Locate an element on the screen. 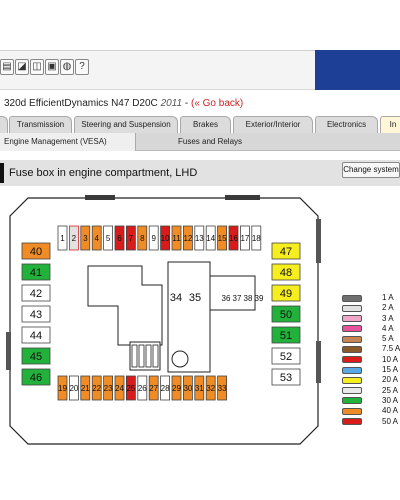 Image resolution: width=400 pixels, height=500 pixels. fuse-number: 29 is located at coordinates (176, 388).